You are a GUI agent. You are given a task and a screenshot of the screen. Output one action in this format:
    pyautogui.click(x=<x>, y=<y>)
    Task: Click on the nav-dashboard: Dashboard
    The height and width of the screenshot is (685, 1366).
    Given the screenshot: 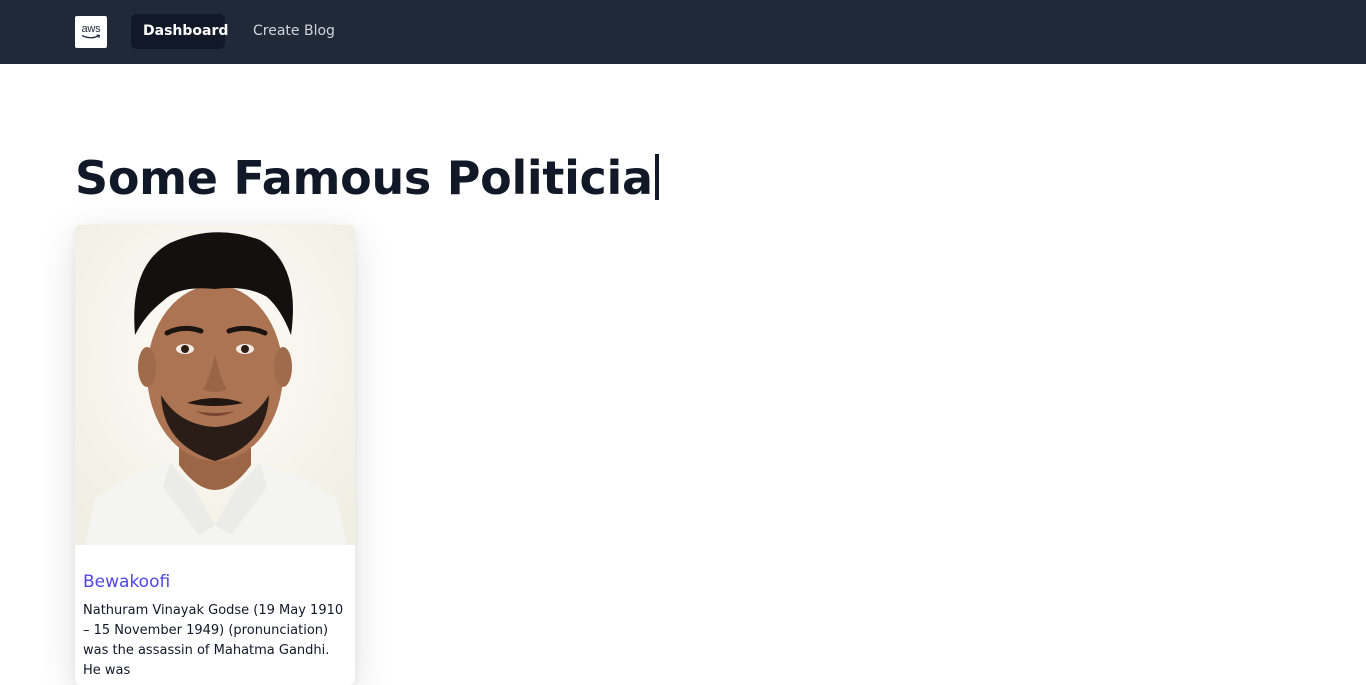 What is the action you would take?
    pyautogui.click(x=179, y=31)
    